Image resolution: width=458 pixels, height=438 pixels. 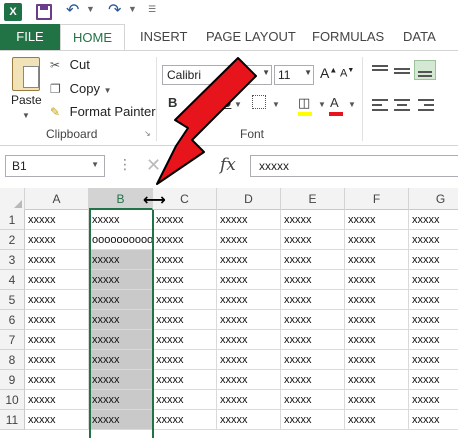 What do you see at coordinates (12, 420) in the screenshot?
I see `row-header-11: 11` at bounding box center [12, 420].